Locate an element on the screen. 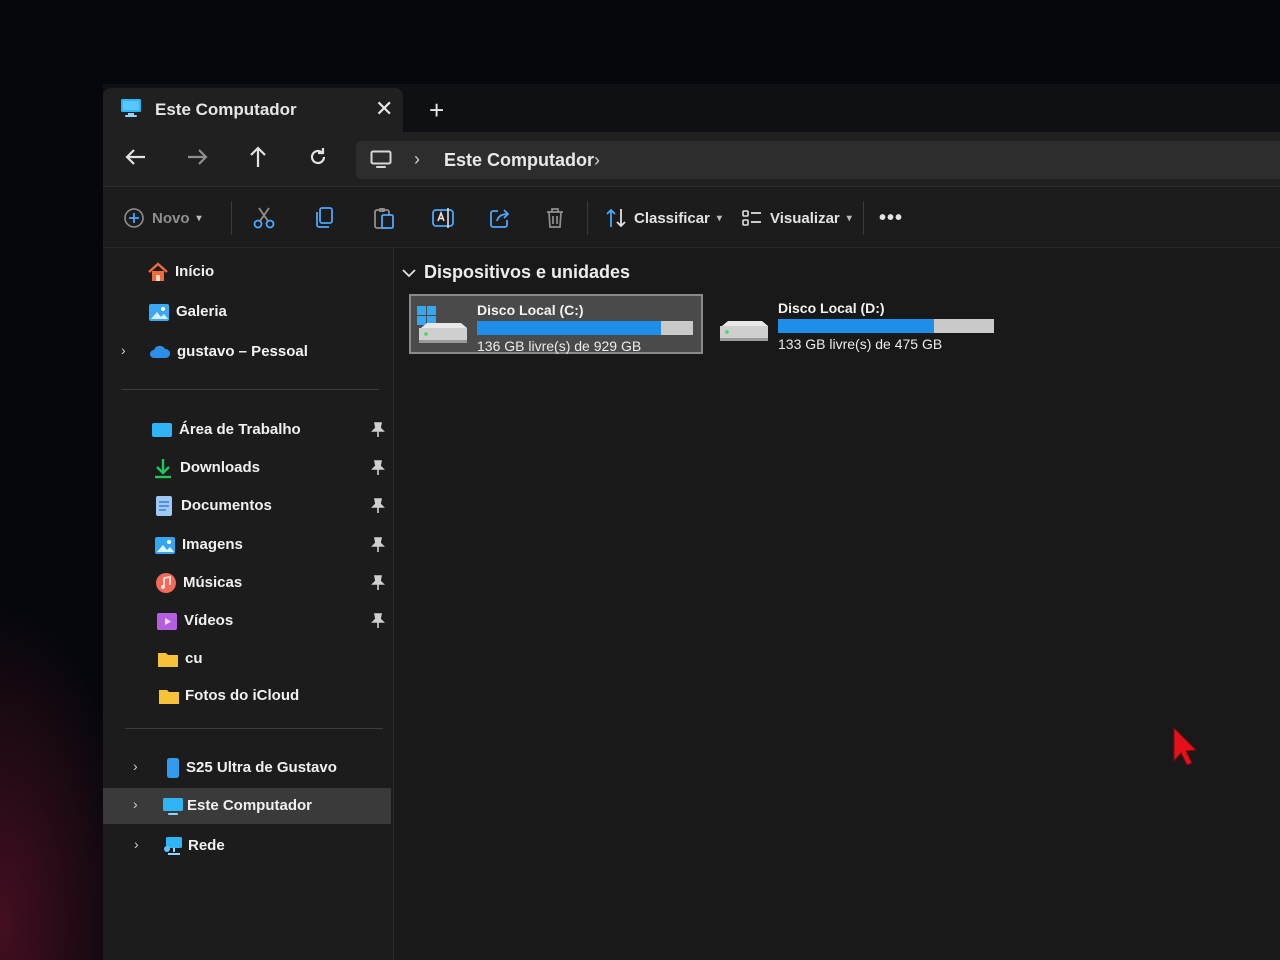  sidebar-item-s25-ultra: › S25 Ultra de Gustavo is located at coordinates (247, 768).